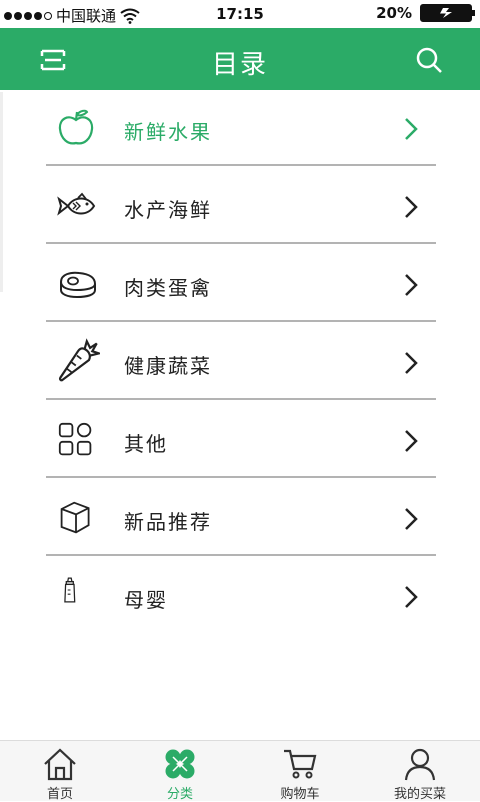 This screenshot has height=802, width=480. Describe the element at coordinates (168, 288) in the screenshot. I see `category-label: 肉类蛋禽` at that location.